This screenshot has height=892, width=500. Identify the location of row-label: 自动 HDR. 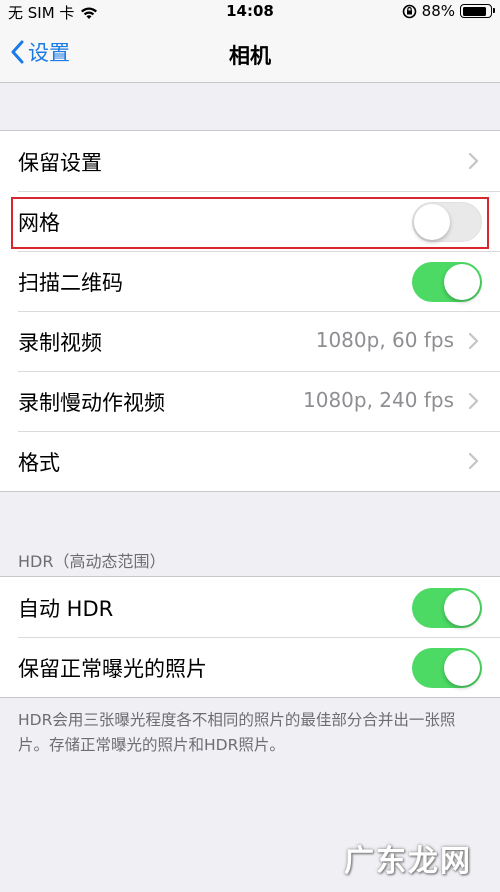
(66, 609).